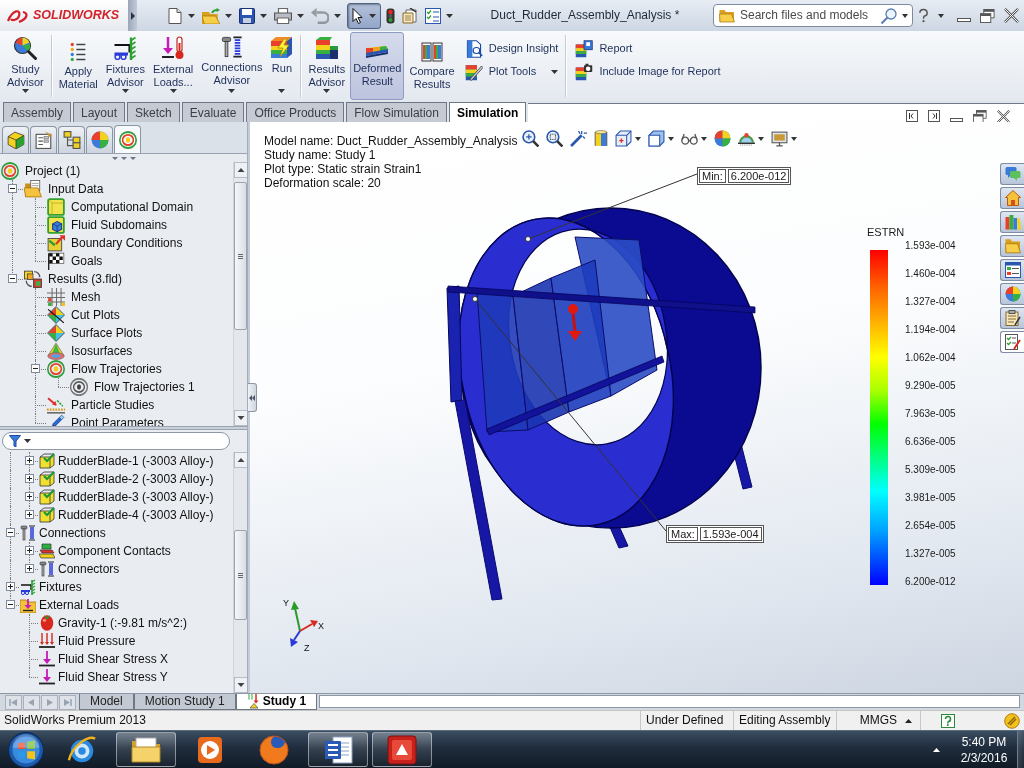 This screenshot has width=1024, height=768. Describe the element at coordinates (102, 351) in the screenshot. I see `tree-item: Isosurfaces` at that location.